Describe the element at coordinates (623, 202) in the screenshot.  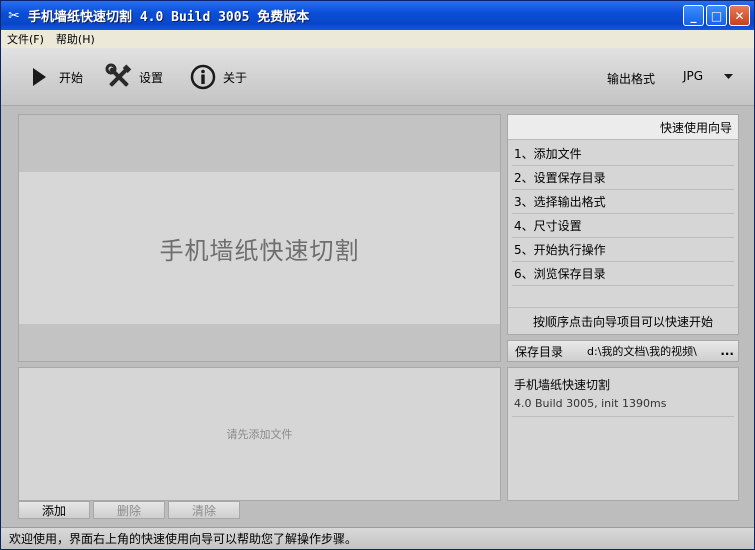
I see `guide-item-output-format: 3、选择输出格式` at that location.